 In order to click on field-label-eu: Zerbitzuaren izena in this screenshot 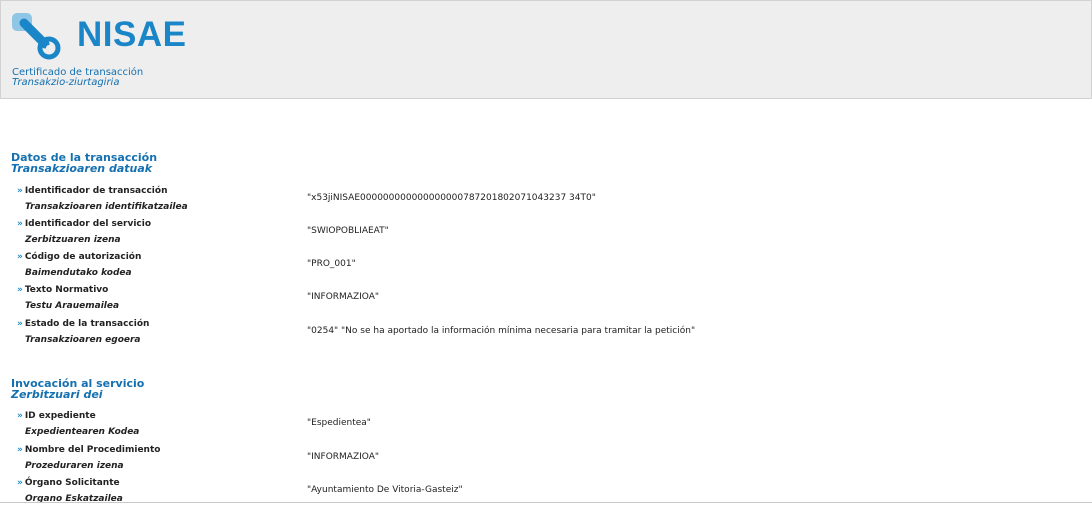, I will do `click(73, 240)`.